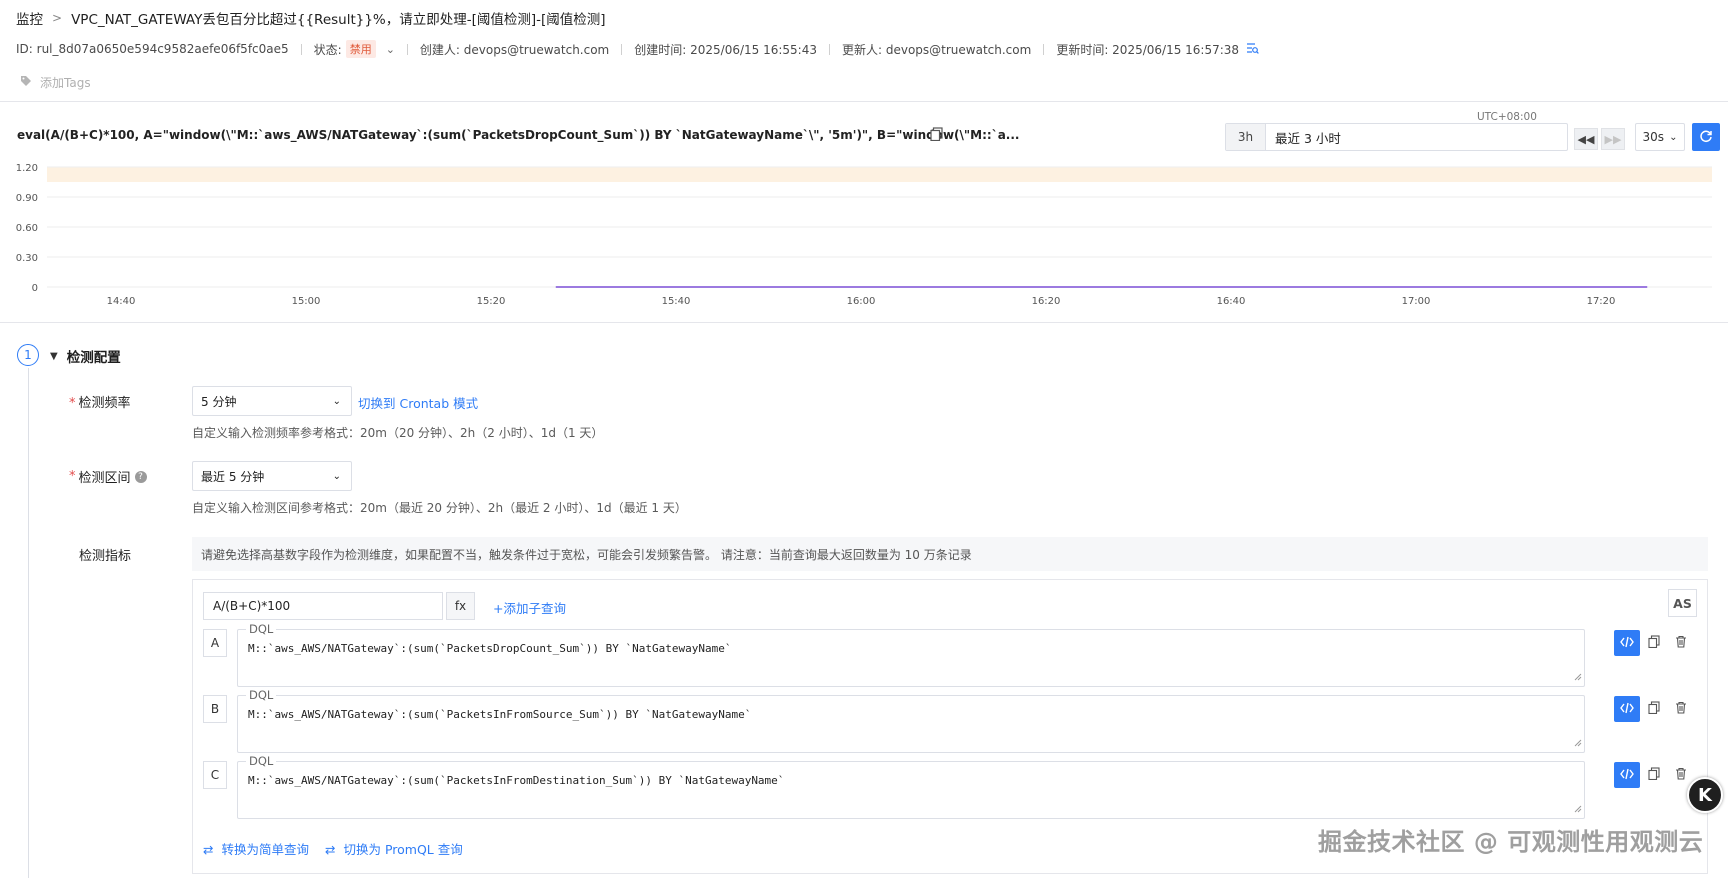 Image resolution: width=1728 pixels, height=878 pixels. What do you see at coordinates (1308, 138) in the screenshot?
I see `range-text: 最近 3 小时` at bounding box center [1308, 138].